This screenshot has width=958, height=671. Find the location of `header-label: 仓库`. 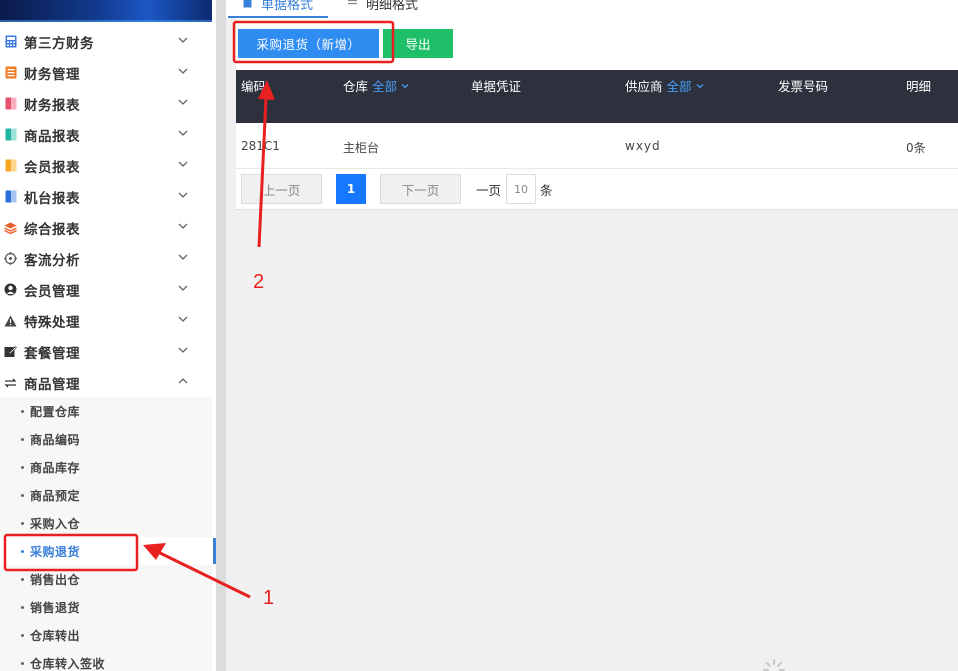

header-label: 仓库 is located at coordinates (356, 86).